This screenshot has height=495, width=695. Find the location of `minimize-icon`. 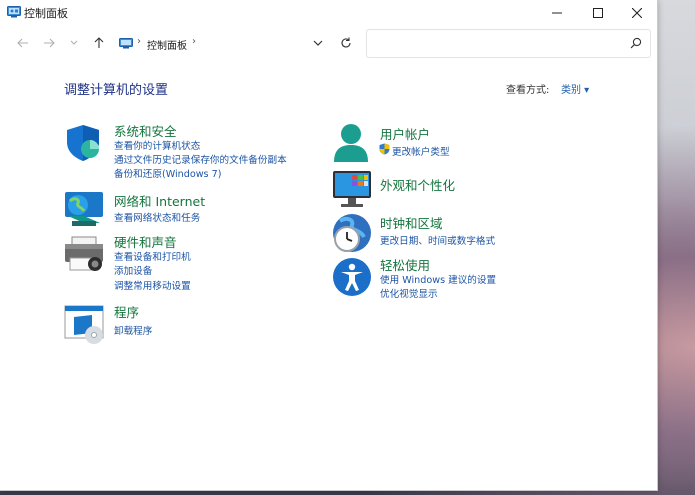

minimize-icon is located at coordinates (557, 13).